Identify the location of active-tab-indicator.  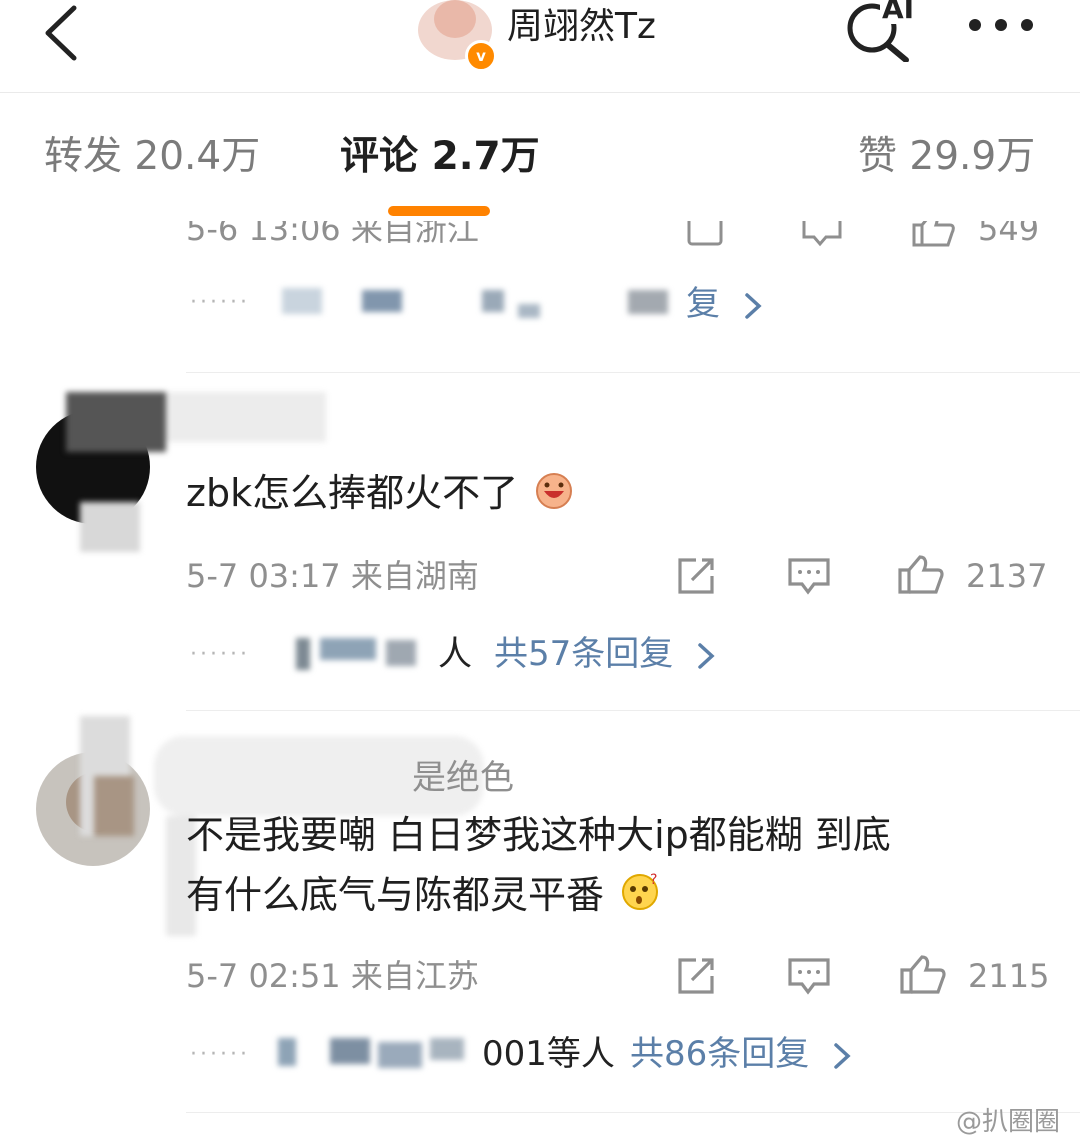
(439, 211).